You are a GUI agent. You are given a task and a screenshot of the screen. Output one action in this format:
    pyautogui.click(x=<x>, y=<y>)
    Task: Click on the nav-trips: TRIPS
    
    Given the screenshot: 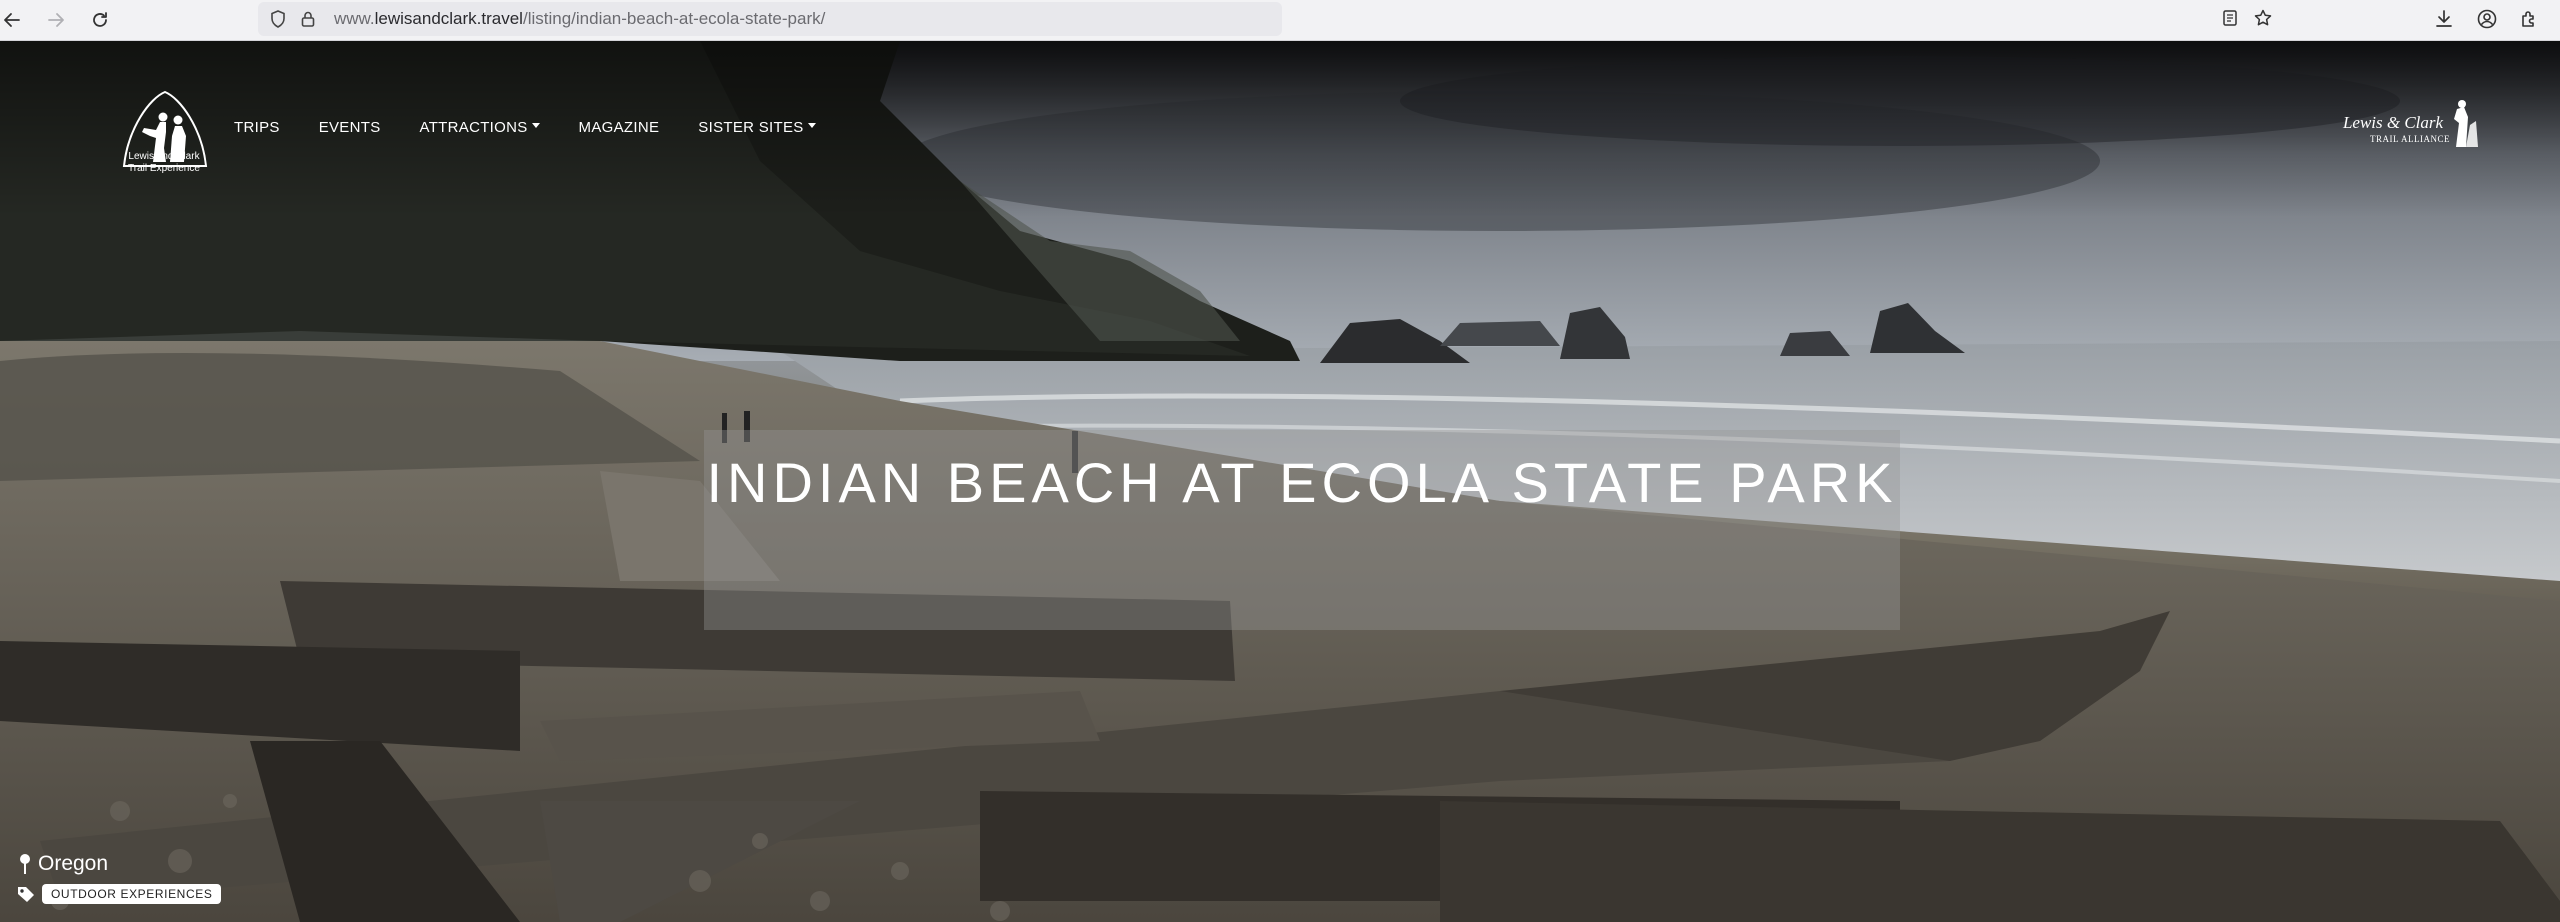 What is the action you would take?
    pyautogui.click(x=257, y=127)
    